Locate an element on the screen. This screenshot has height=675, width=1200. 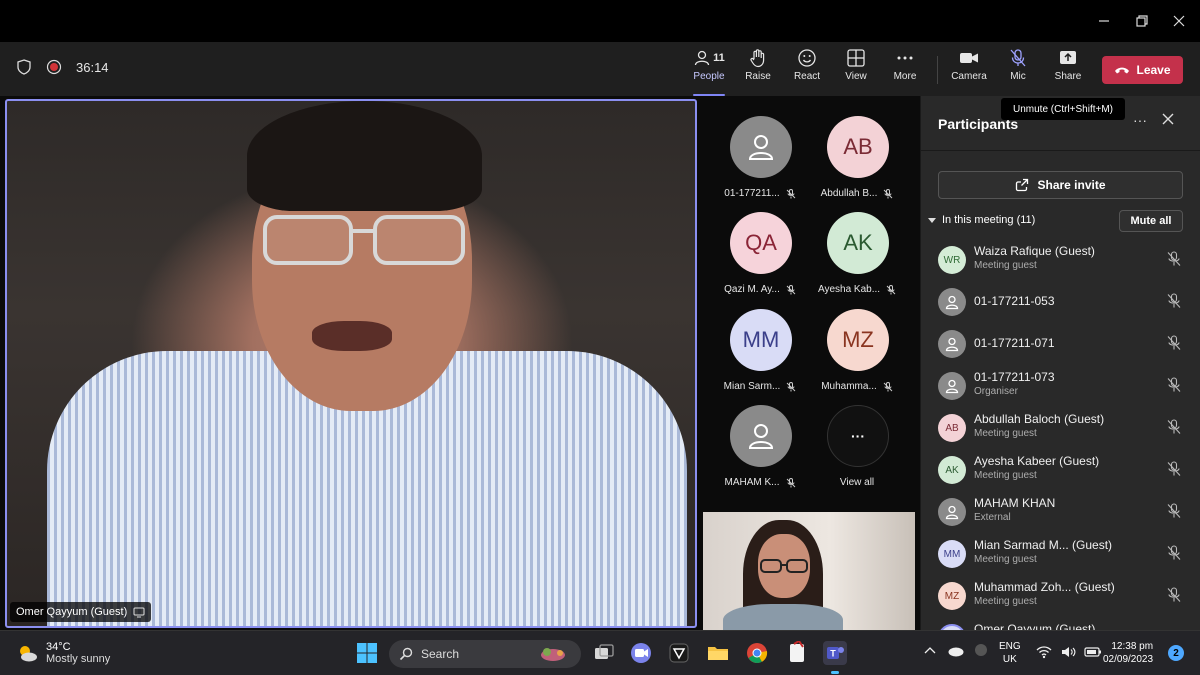
clock-time: 12:38 pm is located at coordinates (1132, 646).